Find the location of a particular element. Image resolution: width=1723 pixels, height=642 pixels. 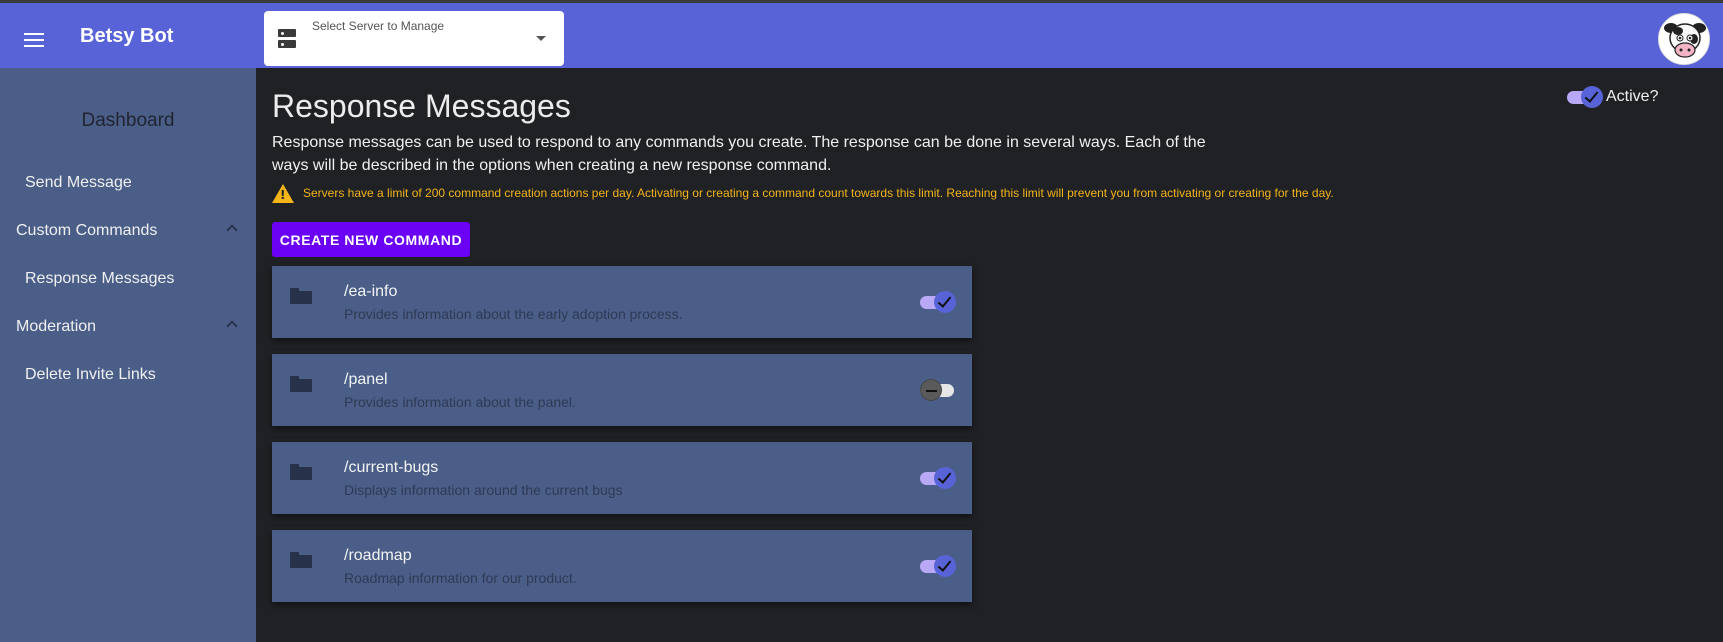

warning-icon is located at coordinates (283, 193).